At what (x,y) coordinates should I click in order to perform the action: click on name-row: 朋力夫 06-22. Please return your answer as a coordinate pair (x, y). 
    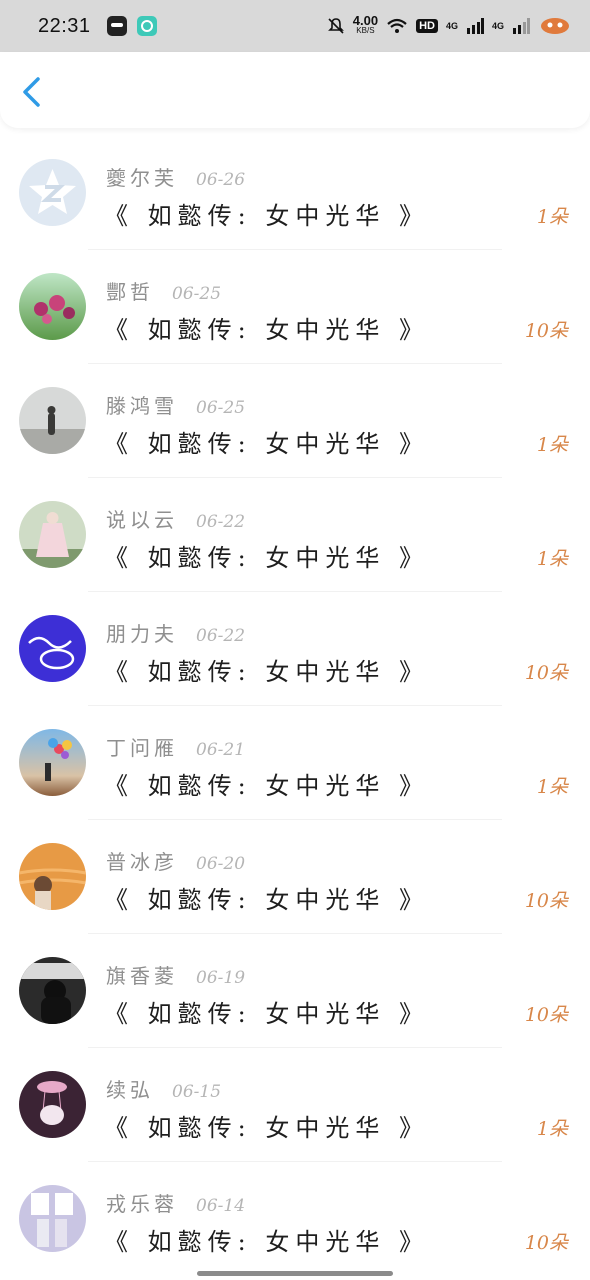
    Looking at the image, I should click on (175, 632).